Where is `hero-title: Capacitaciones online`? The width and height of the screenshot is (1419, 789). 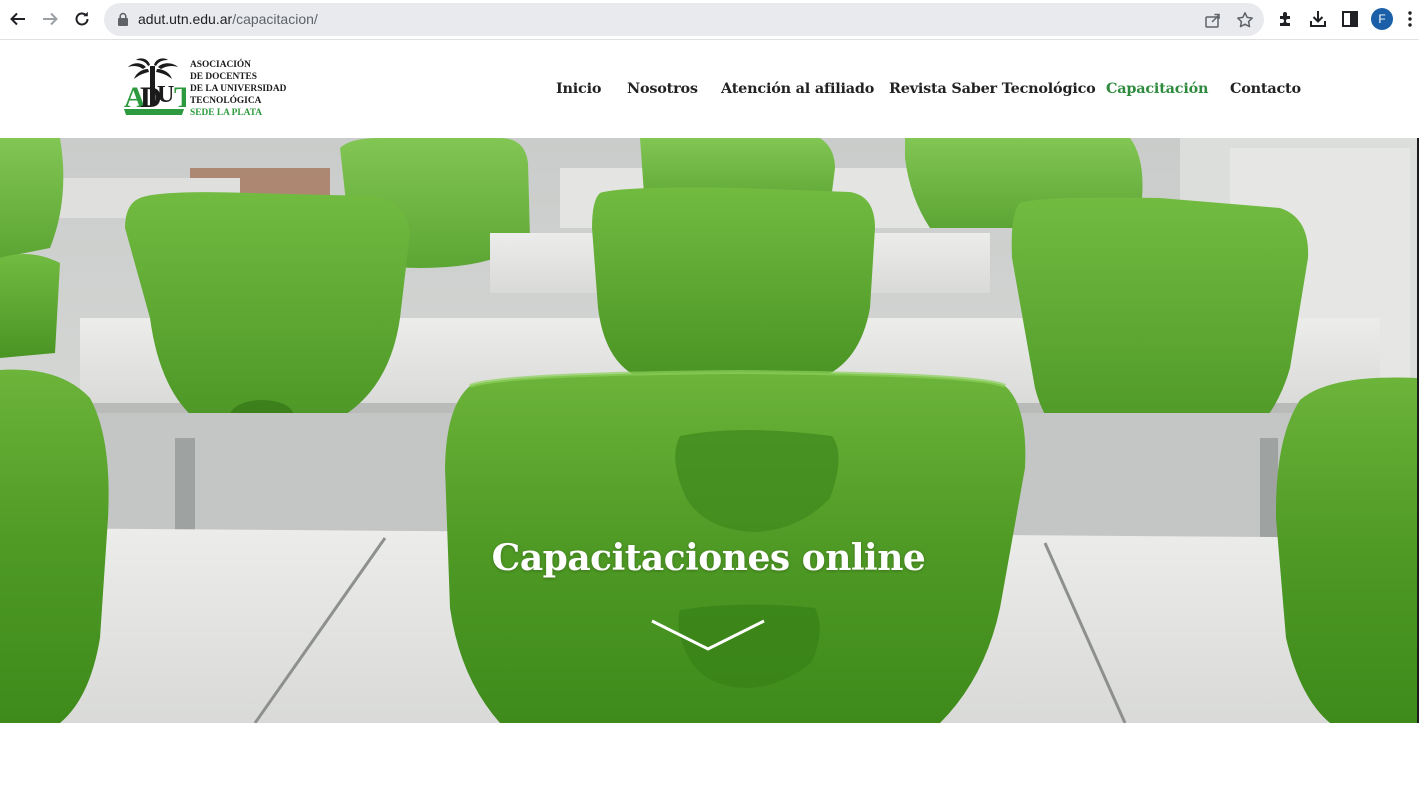
hero-title: Capacitaciones online is located at coordinates (708, 558).